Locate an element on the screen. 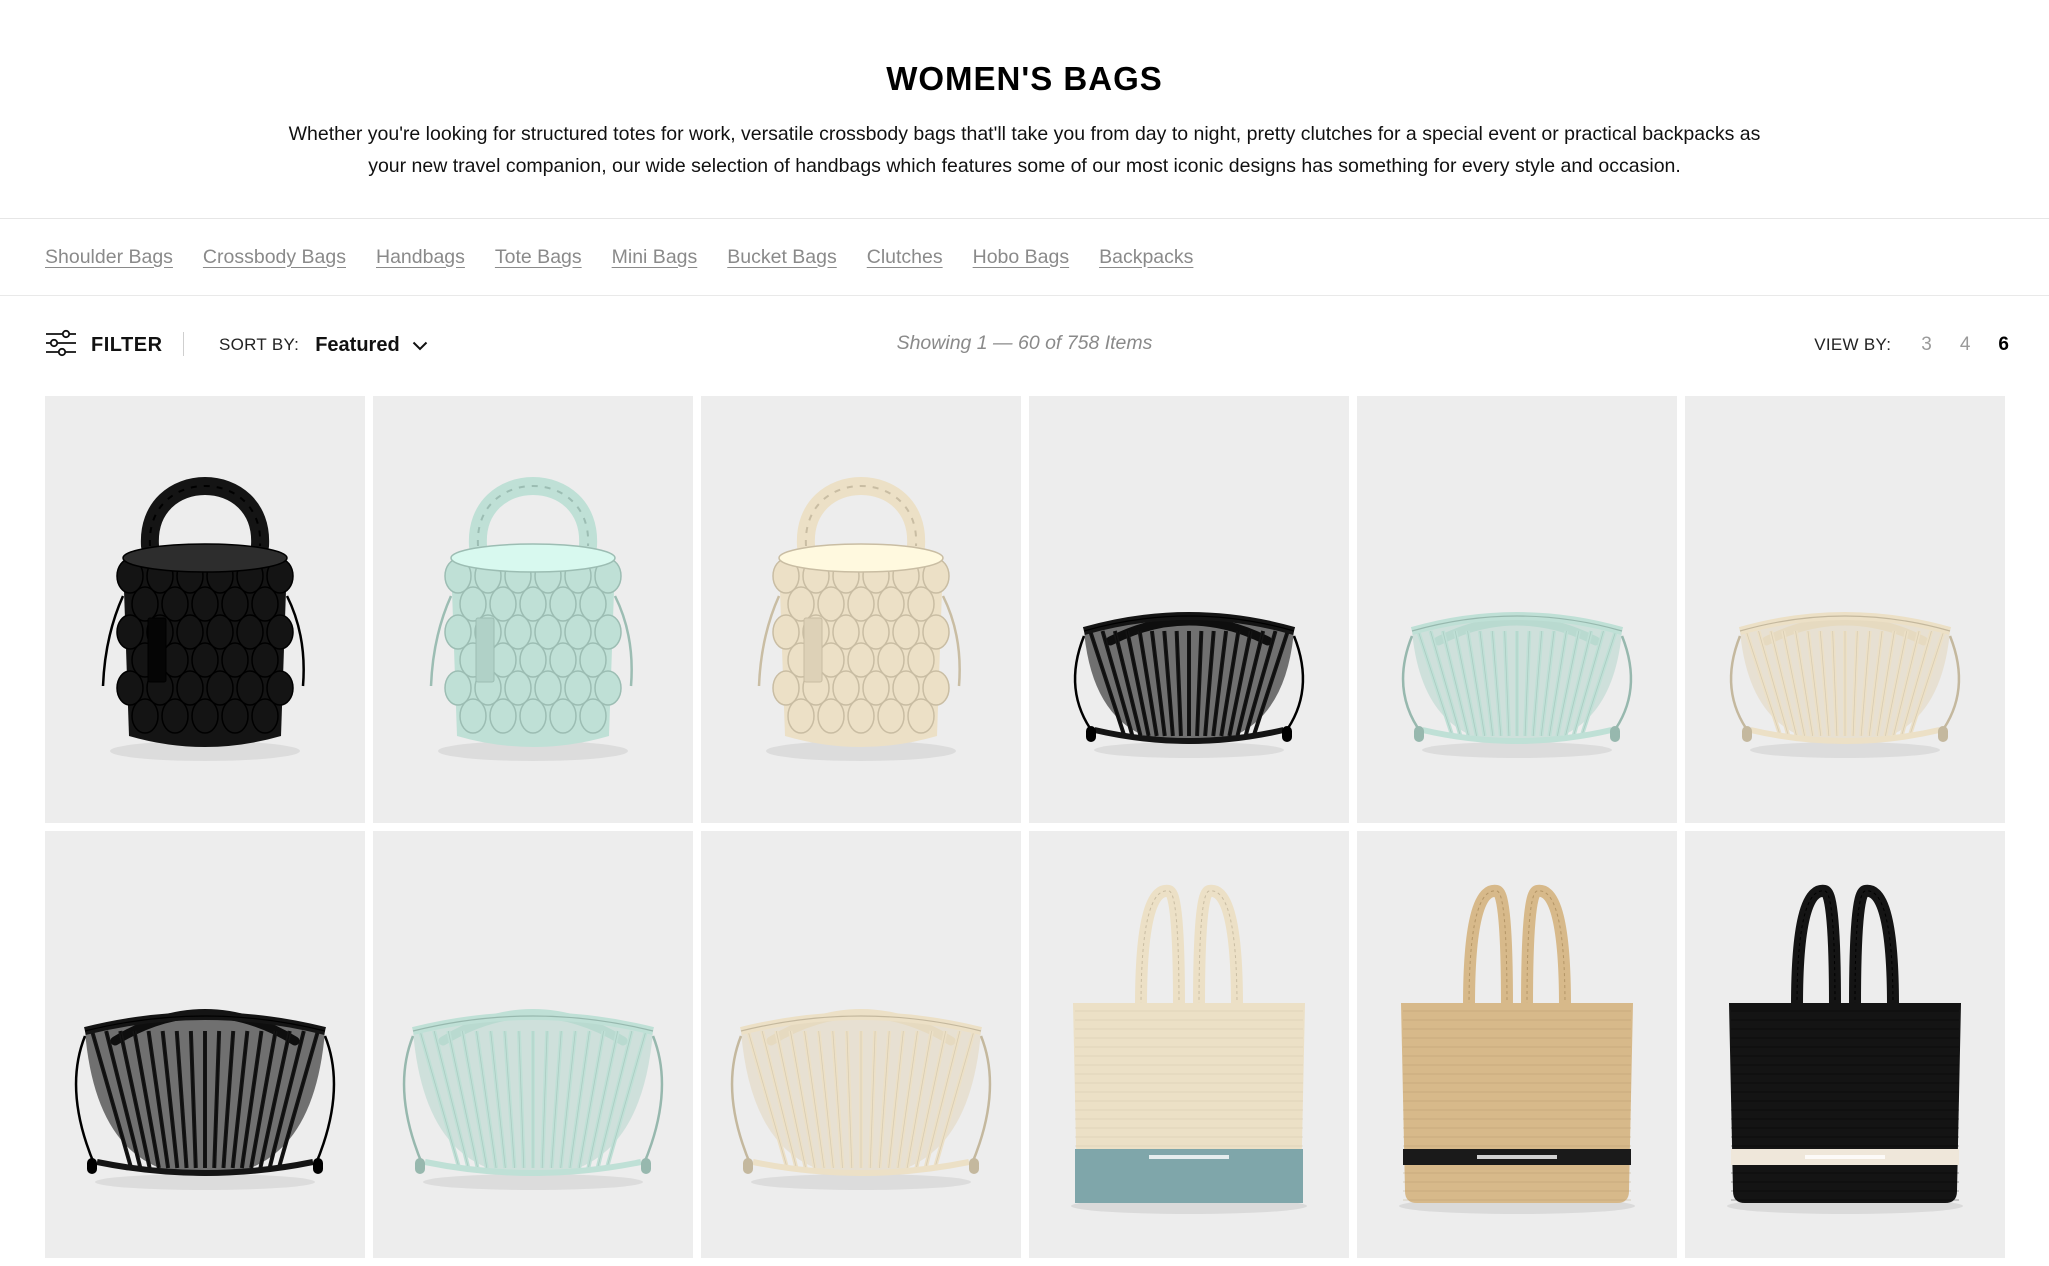  view-option-6: 6 is located at coordinates (2003, 345).